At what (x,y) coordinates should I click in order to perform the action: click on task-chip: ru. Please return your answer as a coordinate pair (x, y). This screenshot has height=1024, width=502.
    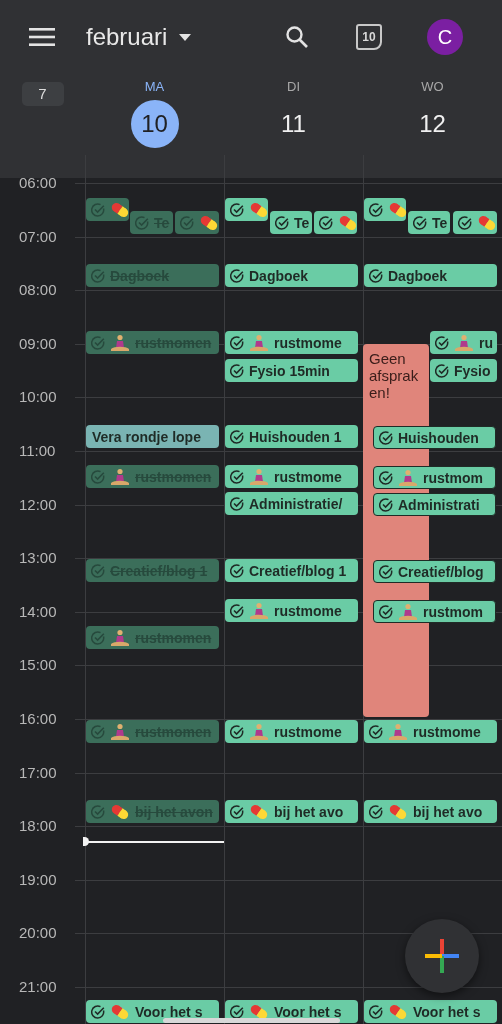
    Looking at the image, I should click on (463, 342).